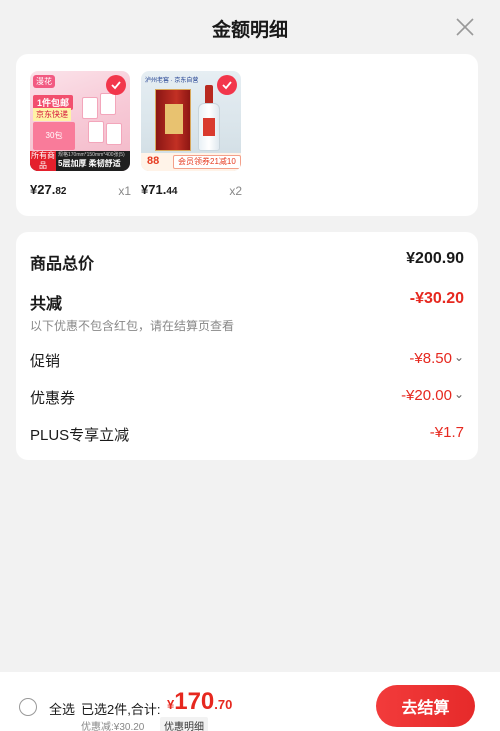 The image size is (500, 731). What do you see at coordinates (247, 363) in the screenshot?
I see `promo-row: 促销 -¥8.50 ⌄` at bounding box center [247, 363].